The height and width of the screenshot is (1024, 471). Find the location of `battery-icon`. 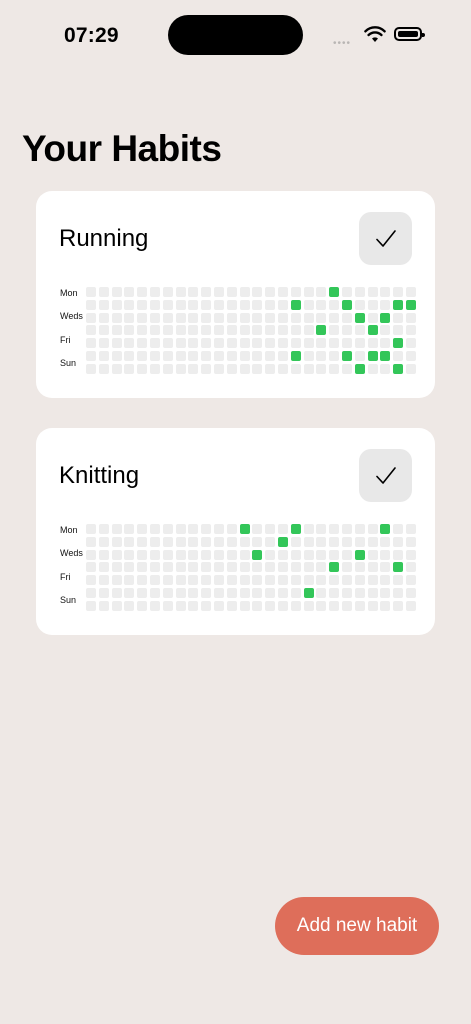

battery-icon is located at coordinates (409, 34).